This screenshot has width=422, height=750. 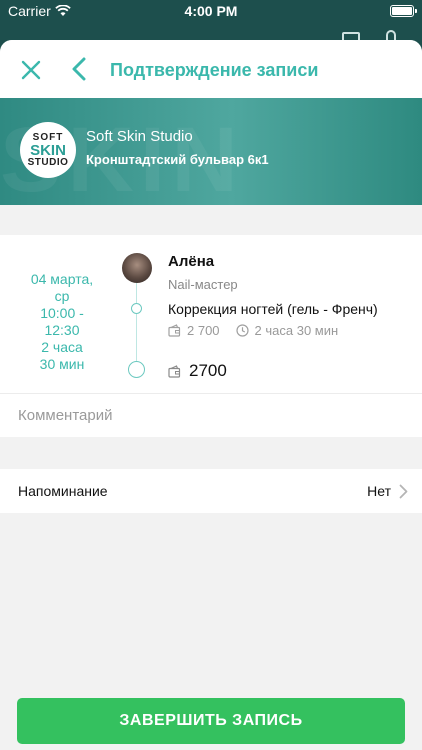 I want to click on studio-name: Soft Skin Studio, so click(x=139, y=136).